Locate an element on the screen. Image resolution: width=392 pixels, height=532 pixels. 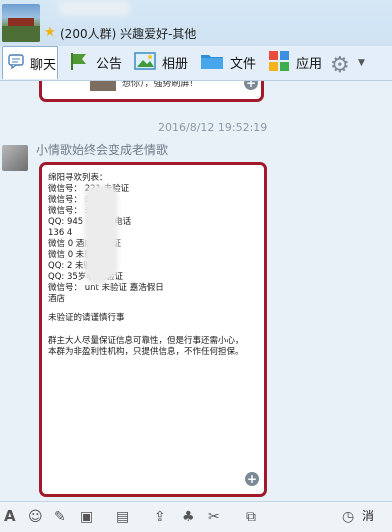
tab-files: 文件 is located at coordinates (228, 62).